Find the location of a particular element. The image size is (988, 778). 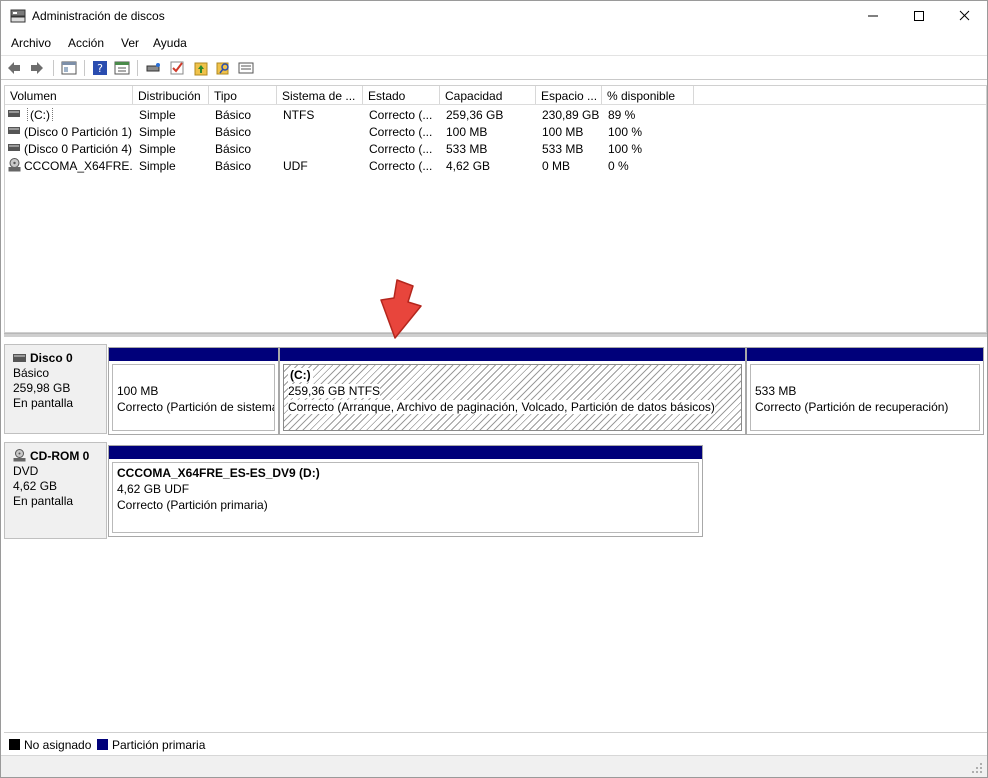

disk-management-app-icon is located at coordinates (18, 16).